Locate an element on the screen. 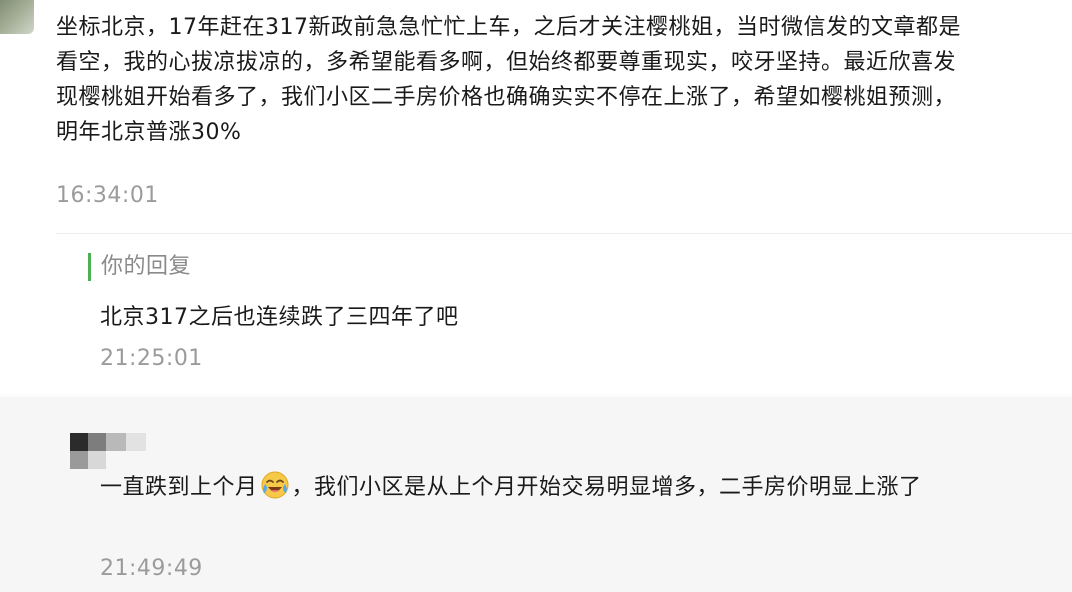 The image size is (1072, 592). followup-text-before: 一直跌到上个月 is located at coordinates (179, 487).